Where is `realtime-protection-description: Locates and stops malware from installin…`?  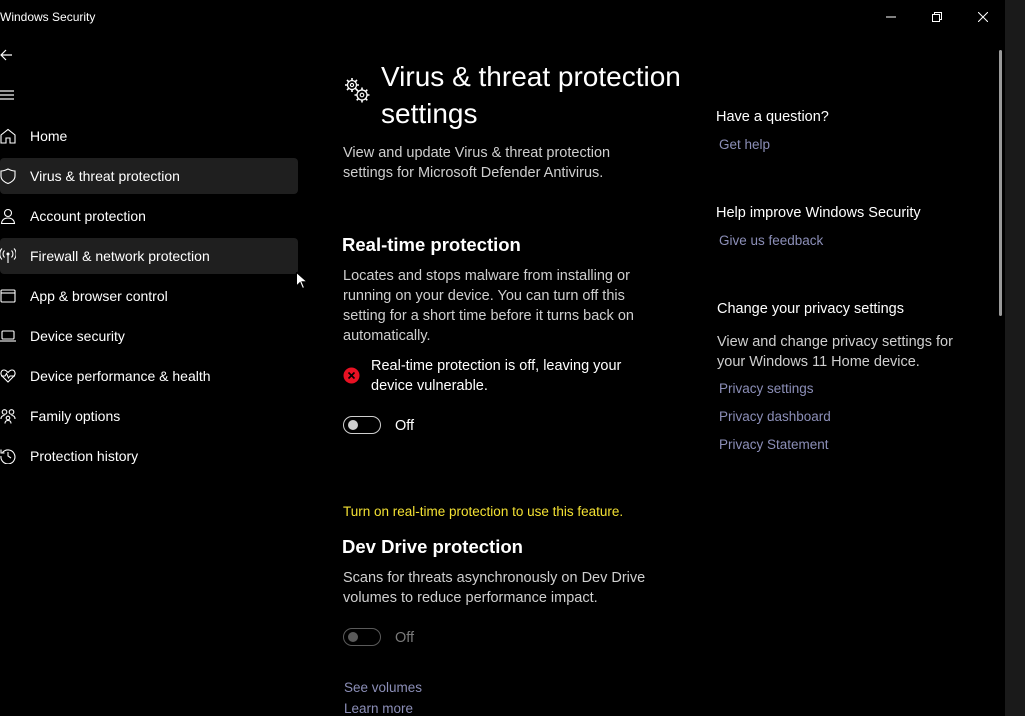
realtime-protection-description: Locates and stops malware from installin… is located at coordinates (488, 306).